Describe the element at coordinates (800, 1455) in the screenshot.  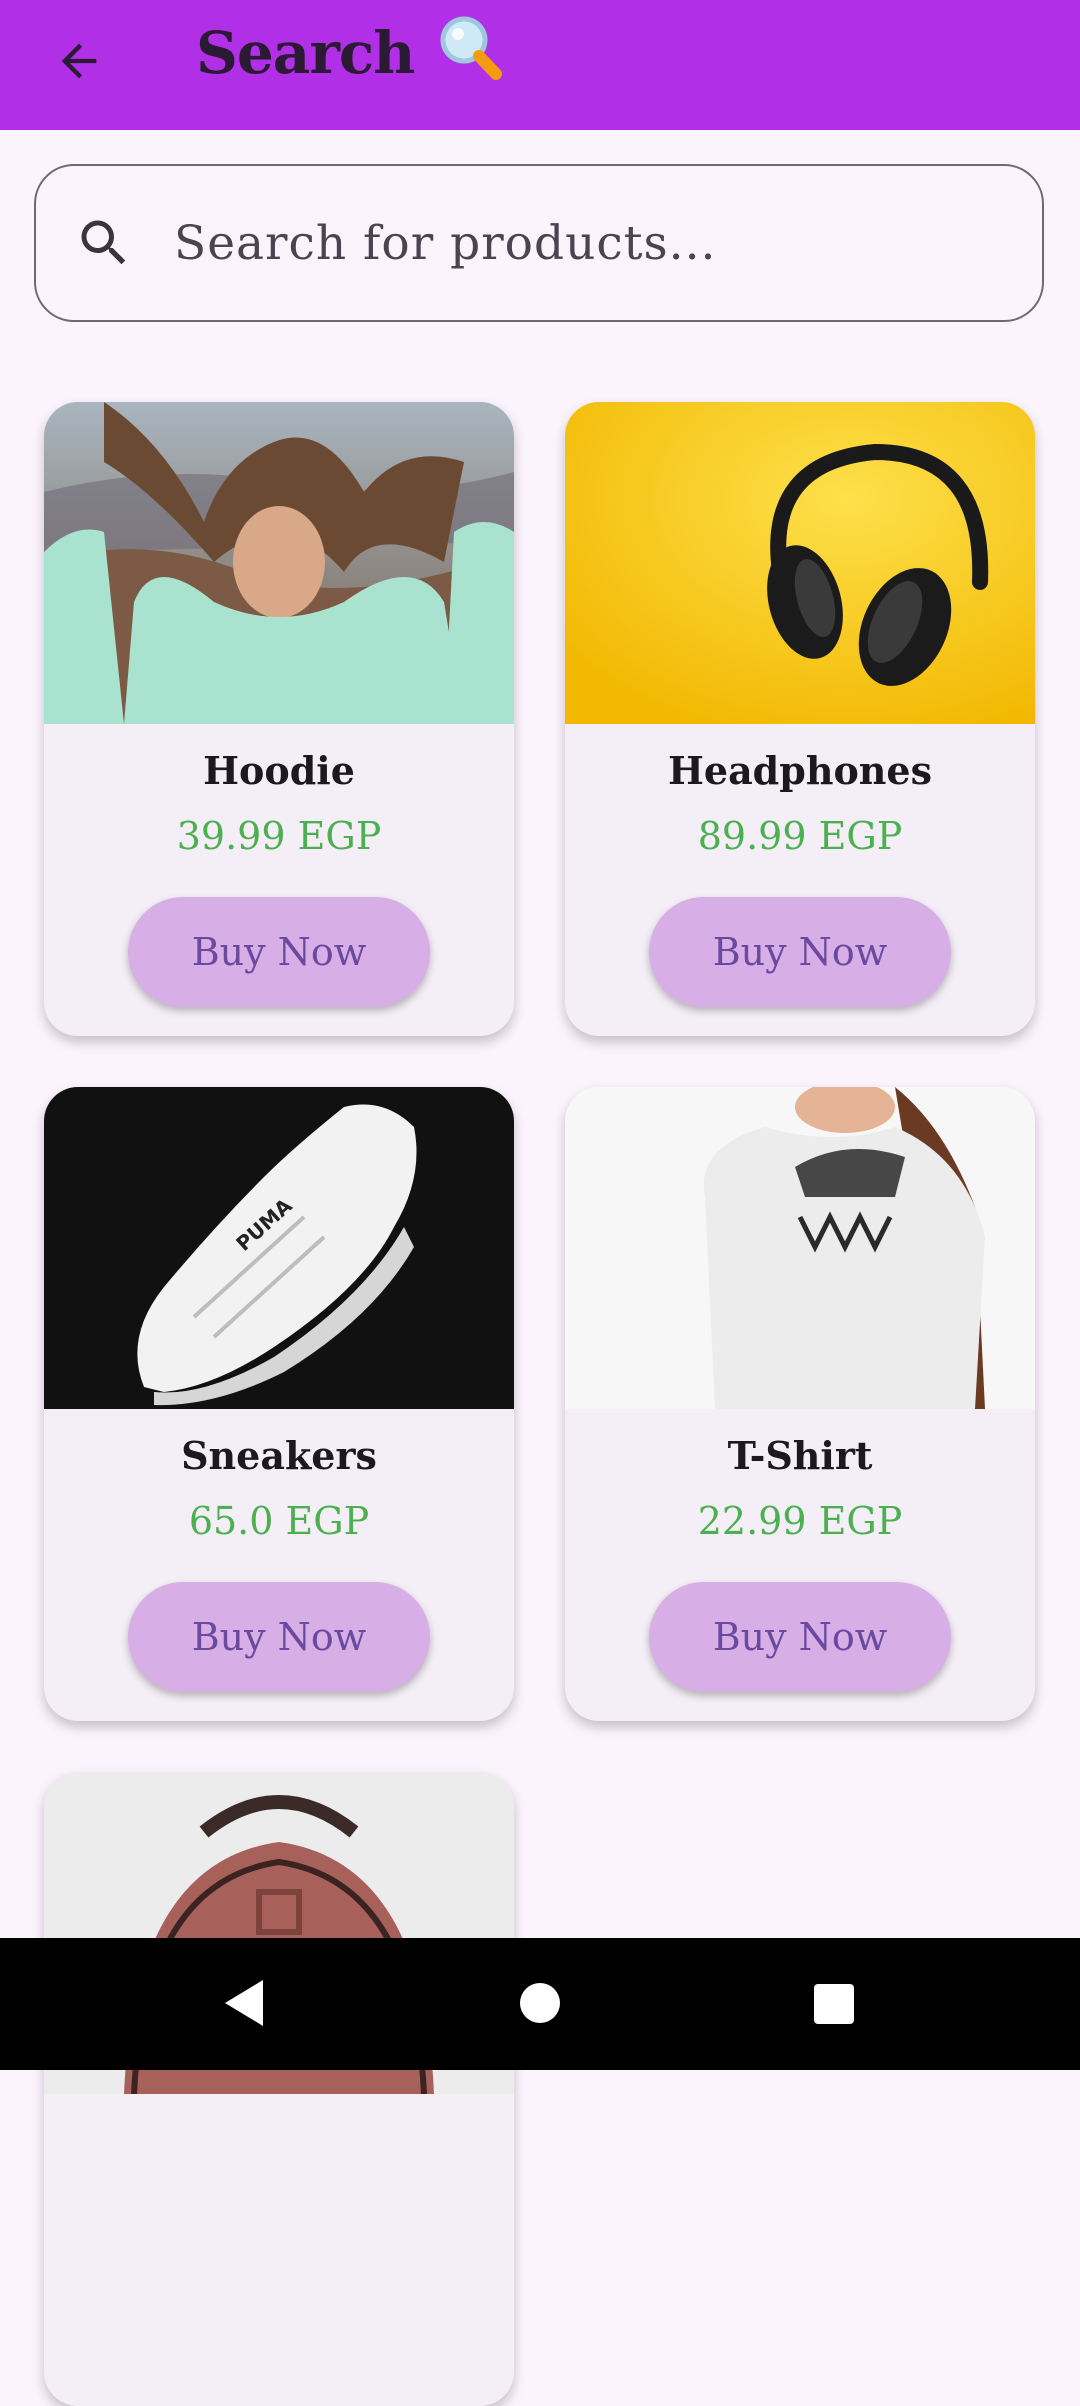
I see `product-name: T-Shirt` at that location.